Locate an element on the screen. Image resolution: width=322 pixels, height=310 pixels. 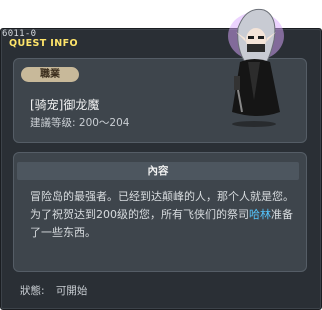
recommended-level: 建議等级: 200～204 is located at coordinates (79, 122).